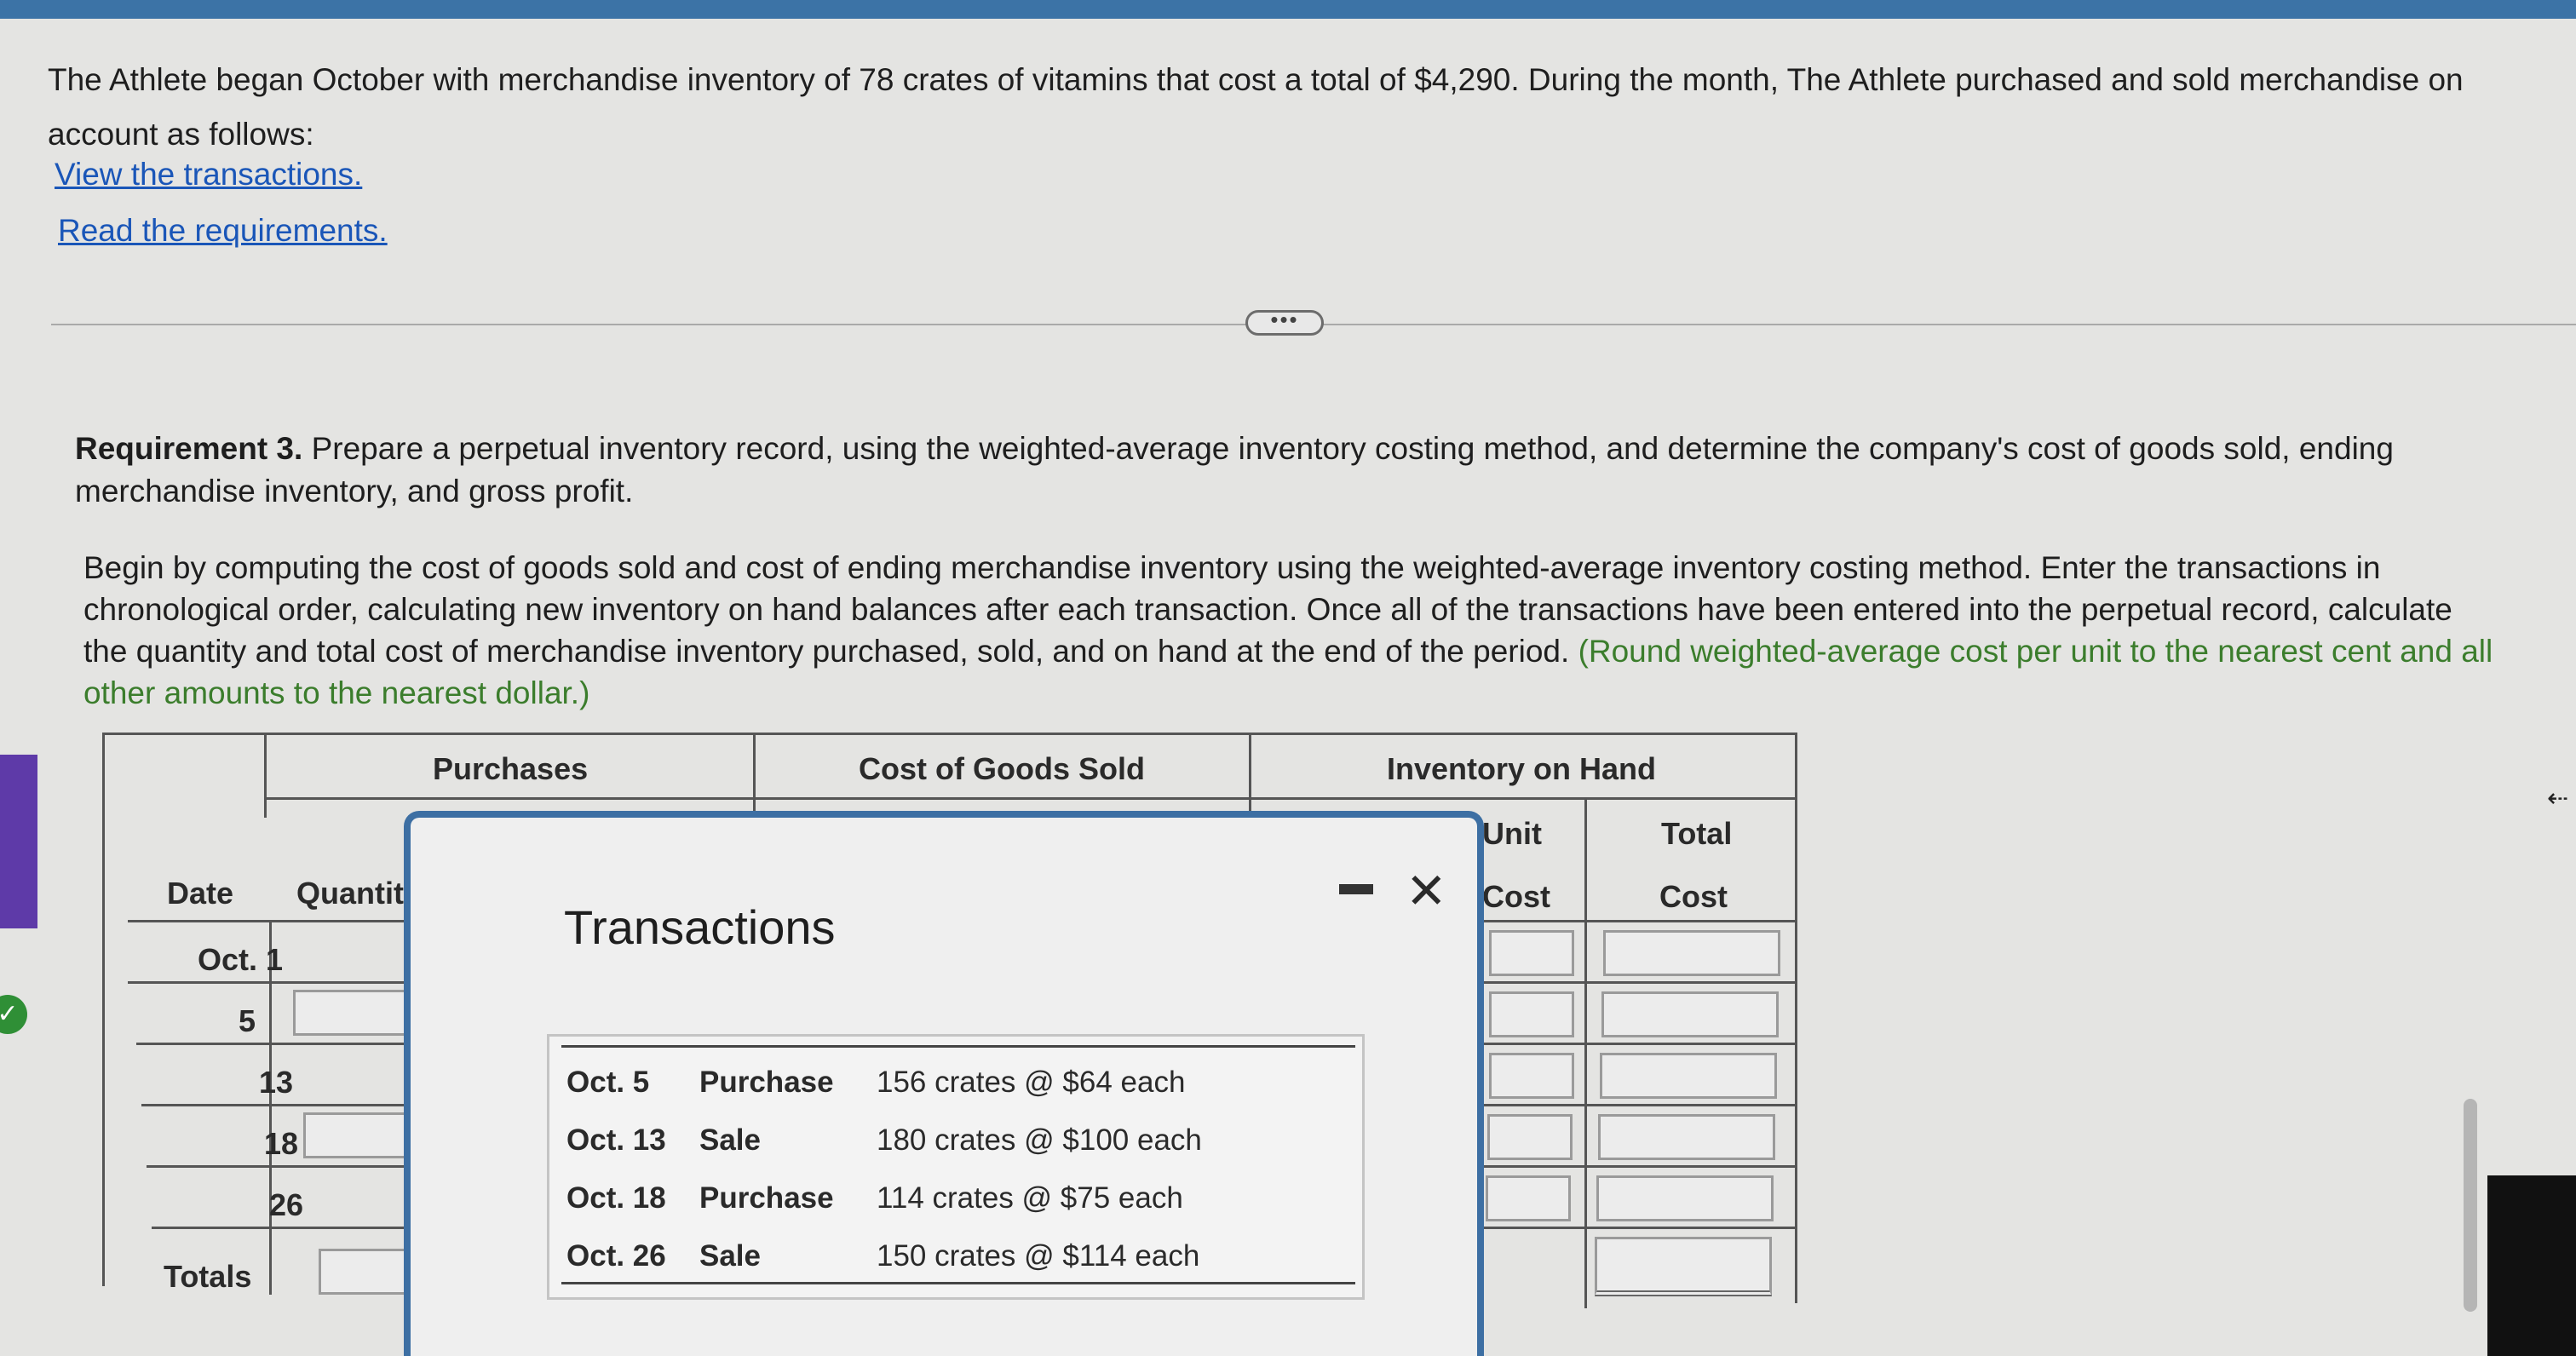 This screenshot has height=1356, width=2576. I want to click on transaction-row: Oct. 5 Purchase 156 crates @ $64 each, so click(958, 1091).